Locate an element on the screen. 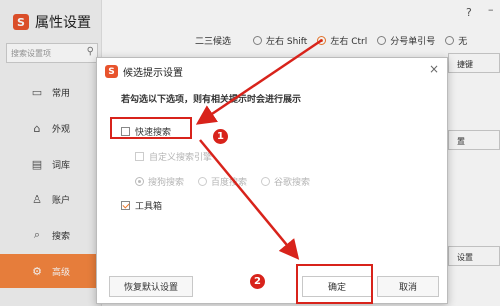  step-badge-1: 1 is located at coordinates (220, 136).